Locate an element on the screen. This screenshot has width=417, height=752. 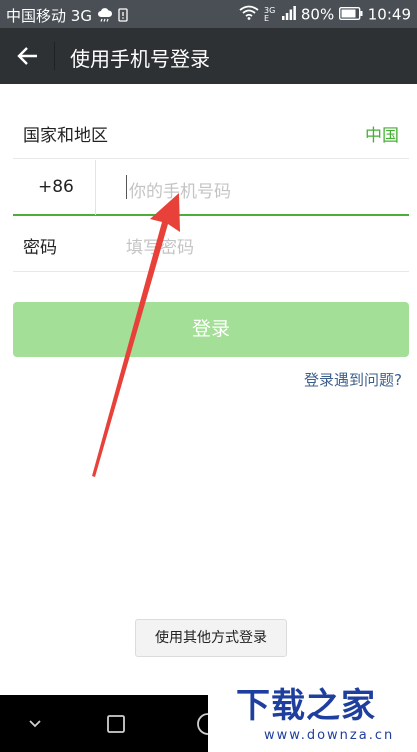
square-recent-icon is located at coordinates (116, 726).